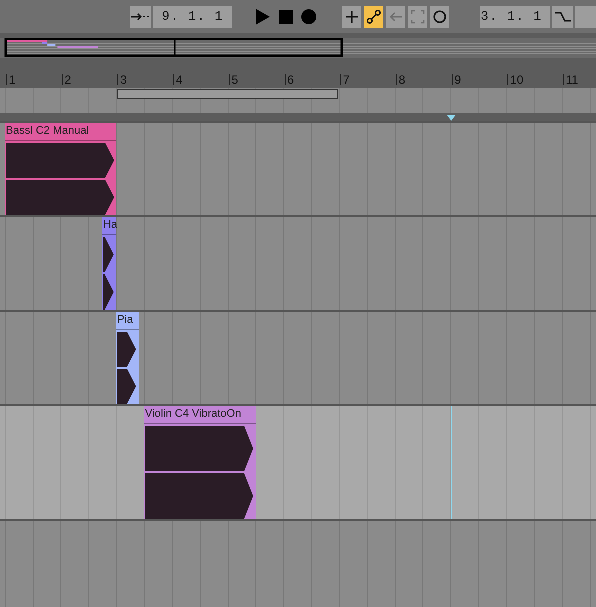  What do you see at coordinates (200, 415) in the screenshot?
I see `clip-name: Violin C4 VibratoOn` at bounding box center [200, 415].